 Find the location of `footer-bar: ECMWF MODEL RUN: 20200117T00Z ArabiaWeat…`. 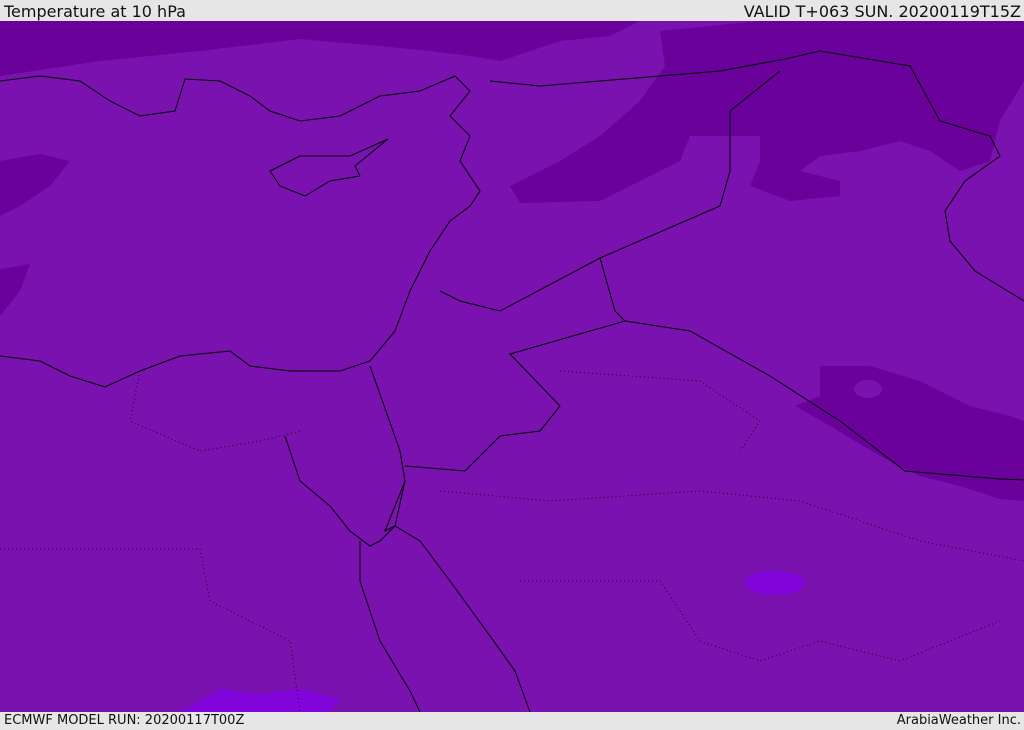

footer-bar: ECMWF MODEL RUN: 20200117T00Z ArabiaWeat… is located at coordinates (512, 720).